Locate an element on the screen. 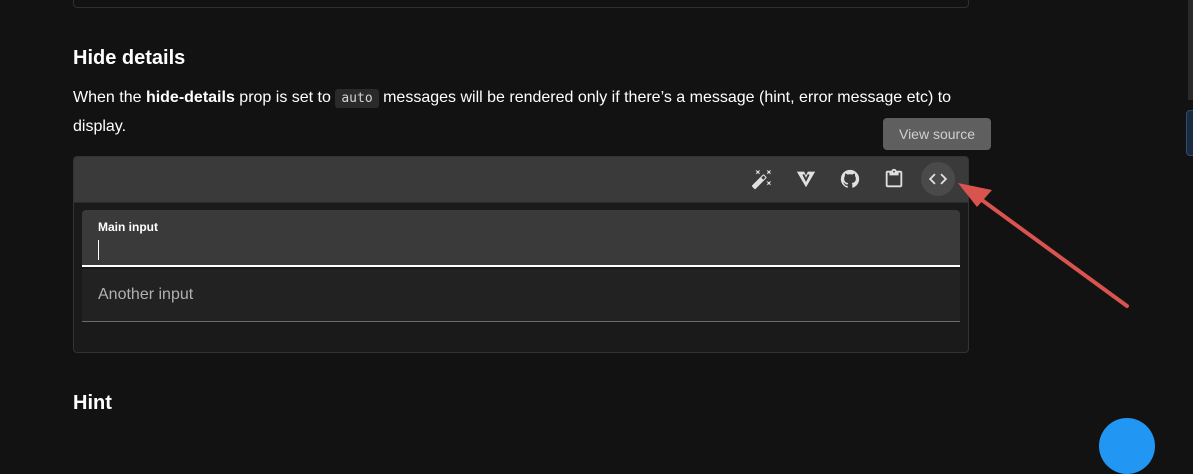  clipboard-icon is located at coordinates (894, 178).